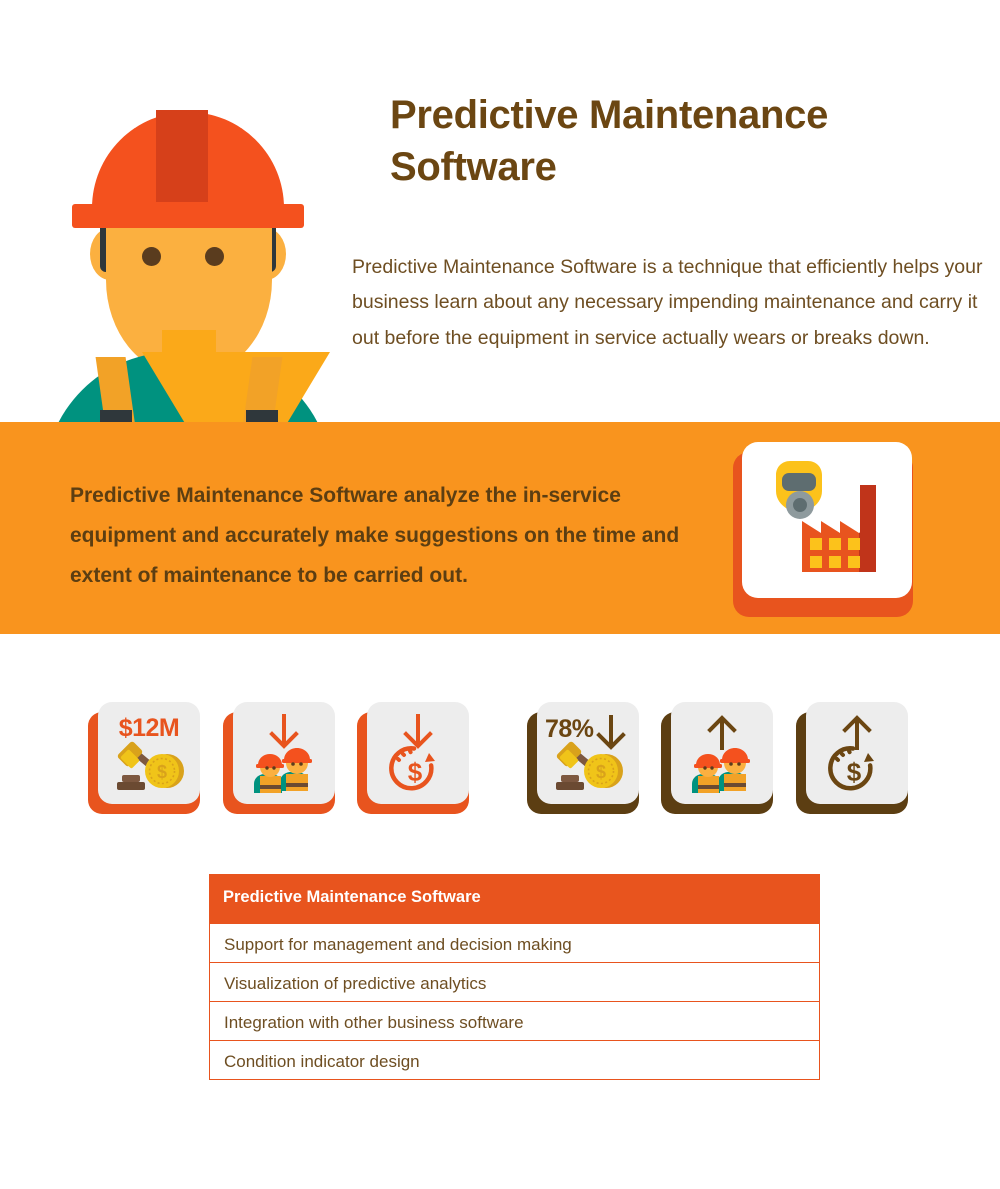  What do you see at coordinates (514, 982) in the screenshot?
I see `table-row: Visualization of predictive analytics` at bounding box center [514, 982].